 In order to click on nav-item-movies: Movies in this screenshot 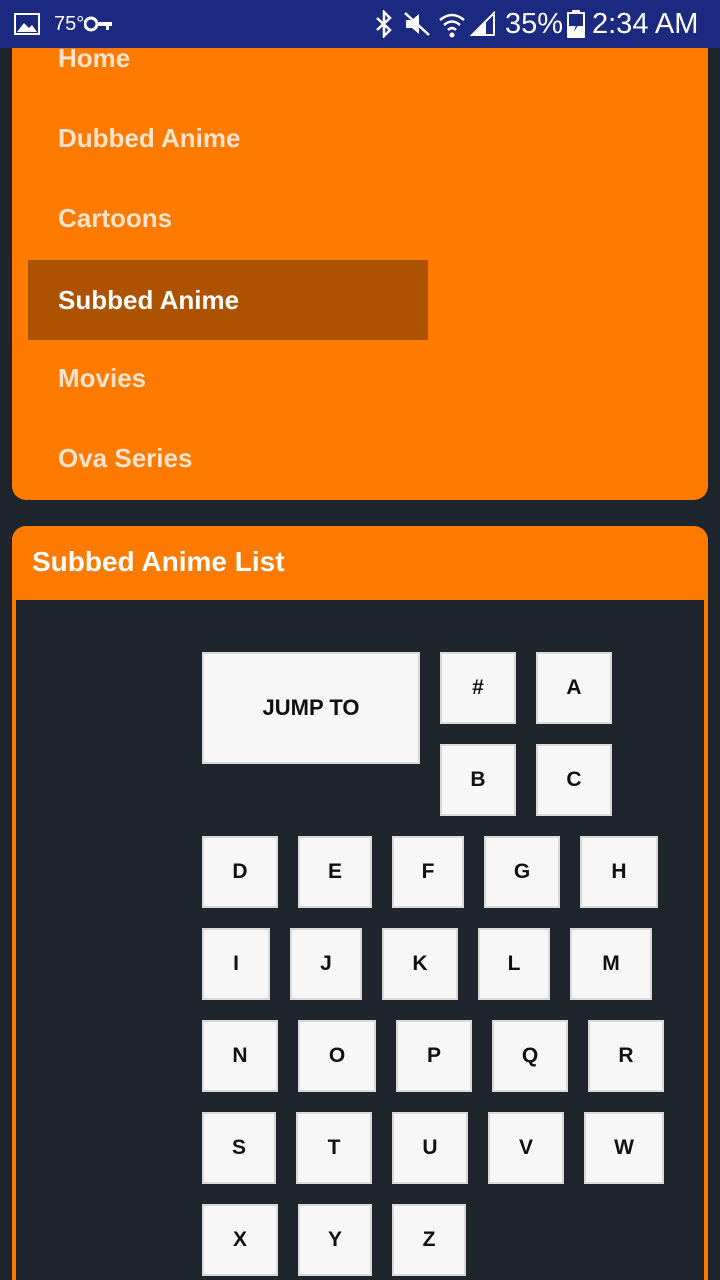, I will do `click(228, 378)`.